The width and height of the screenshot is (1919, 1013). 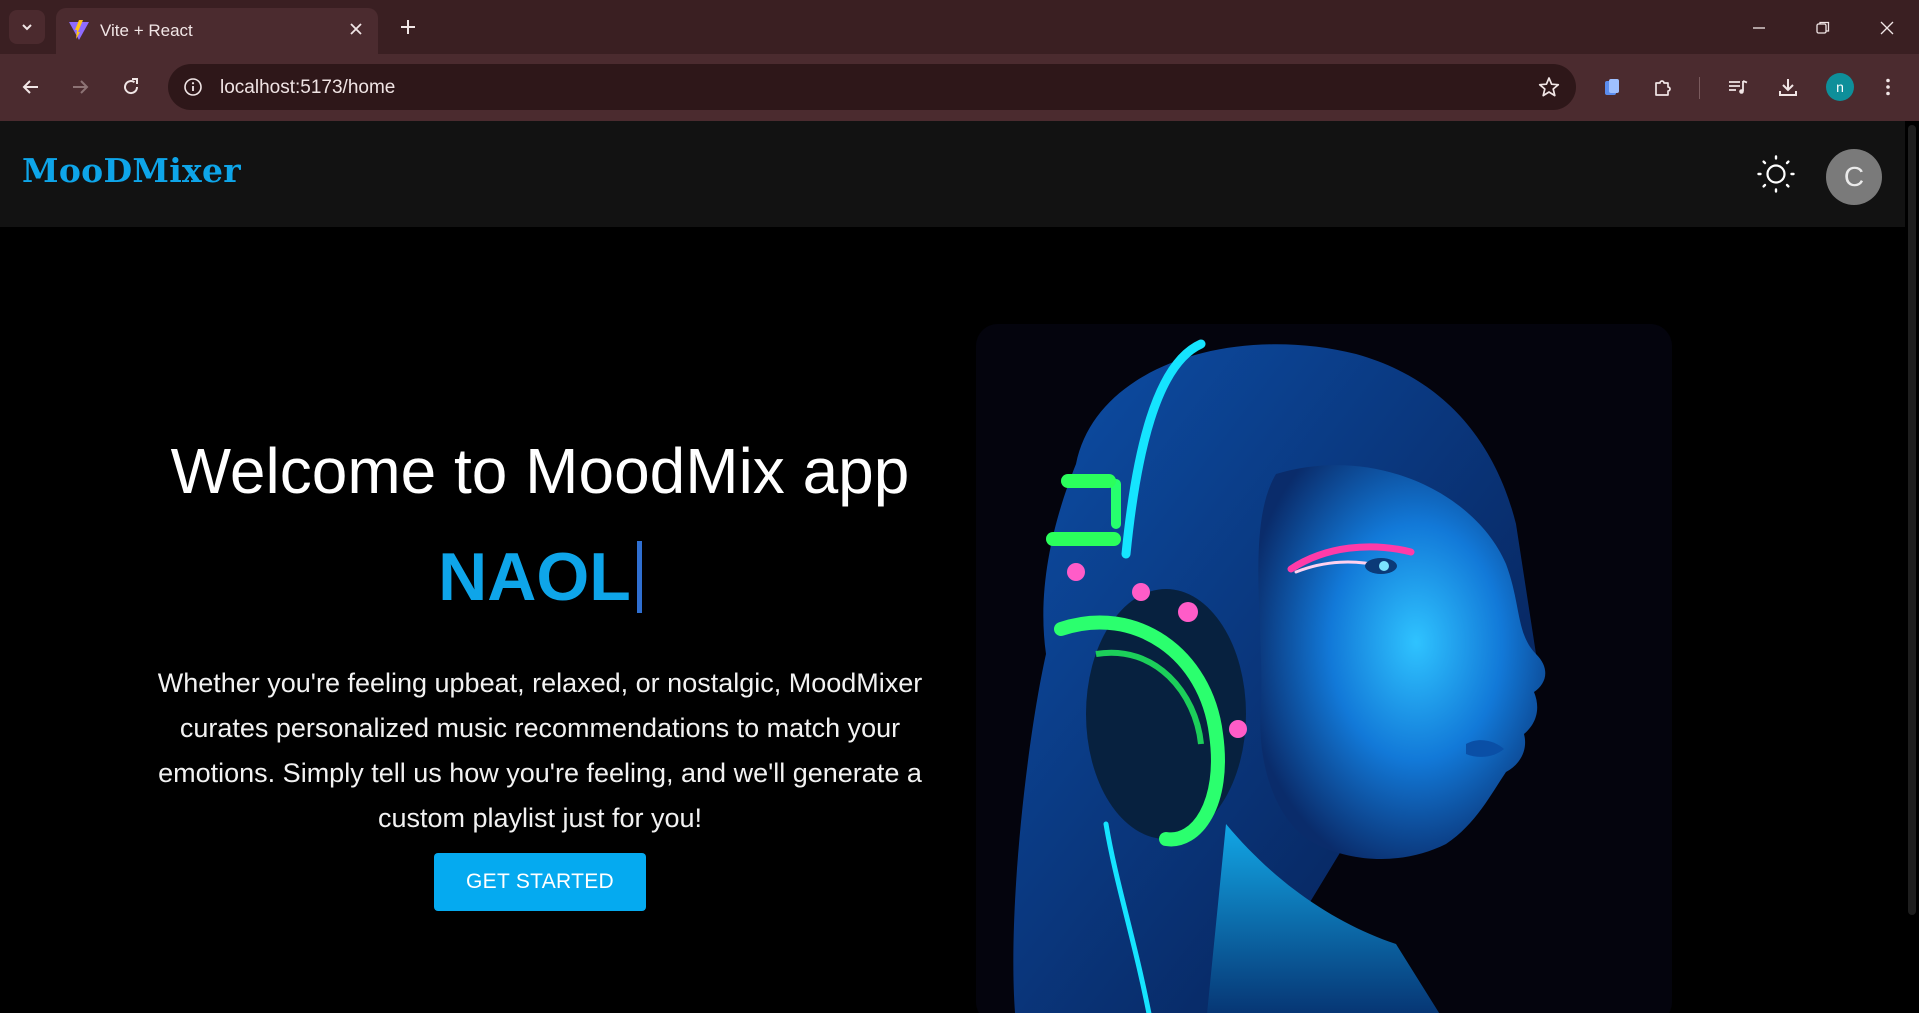 I want to click on typed-name-row: NAOL, so click(x=540, y=577).